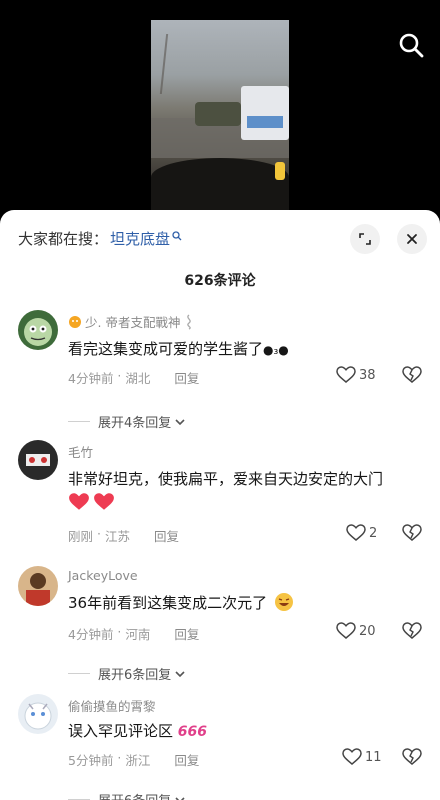 This screenshot has width=440, height=800. What do you see at coordinates (117, 536) in the screenshot?
I see `comment-location: 江苏` at bounding box center [117, 536].